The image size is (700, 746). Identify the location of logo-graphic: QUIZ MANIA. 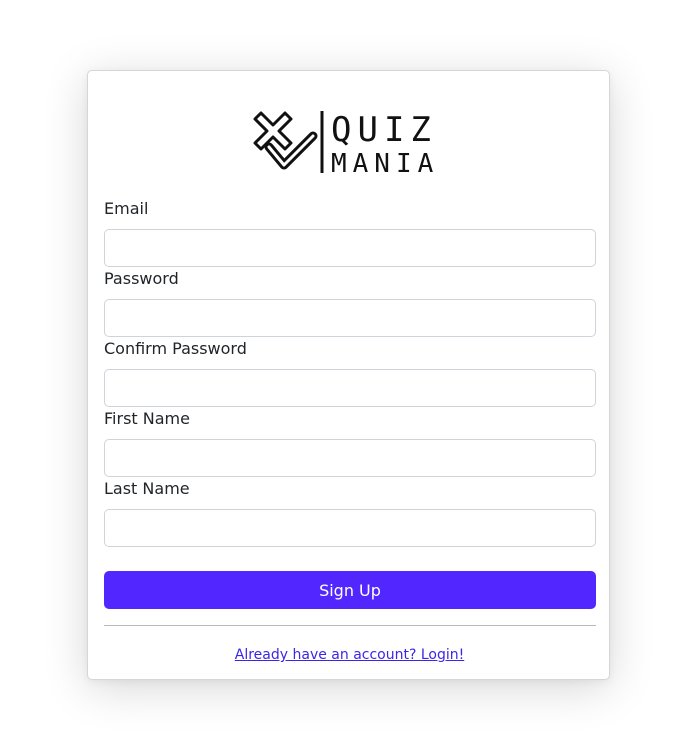
(346, 142).